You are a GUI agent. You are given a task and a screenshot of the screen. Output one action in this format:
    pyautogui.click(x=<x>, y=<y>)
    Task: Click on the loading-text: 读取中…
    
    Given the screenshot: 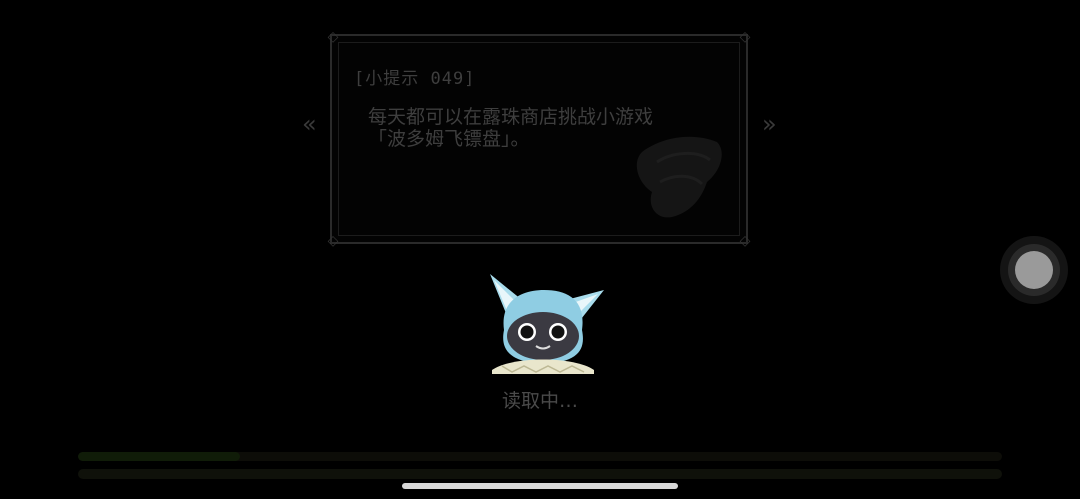 What is the action you would take?
    pyautogui.click(x=539, y=401)
    